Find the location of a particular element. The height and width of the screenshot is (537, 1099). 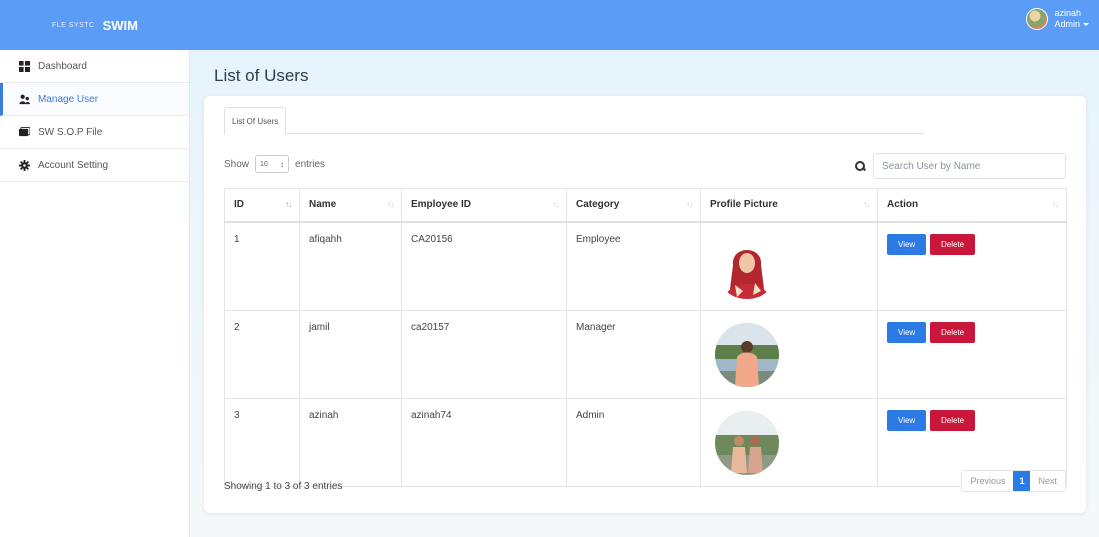

column-header-label: ID is located at coordinates (239, 205).